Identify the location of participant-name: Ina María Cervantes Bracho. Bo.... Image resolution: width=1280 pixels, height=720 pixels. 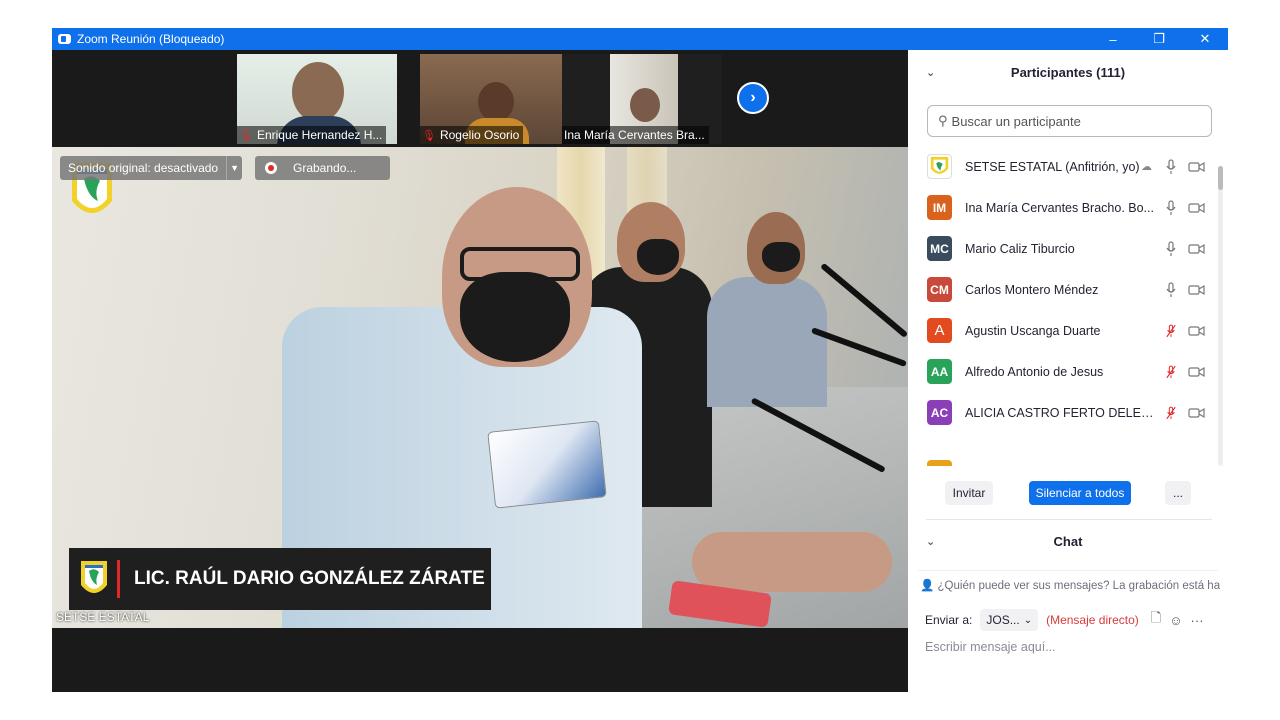
(1059, 207).